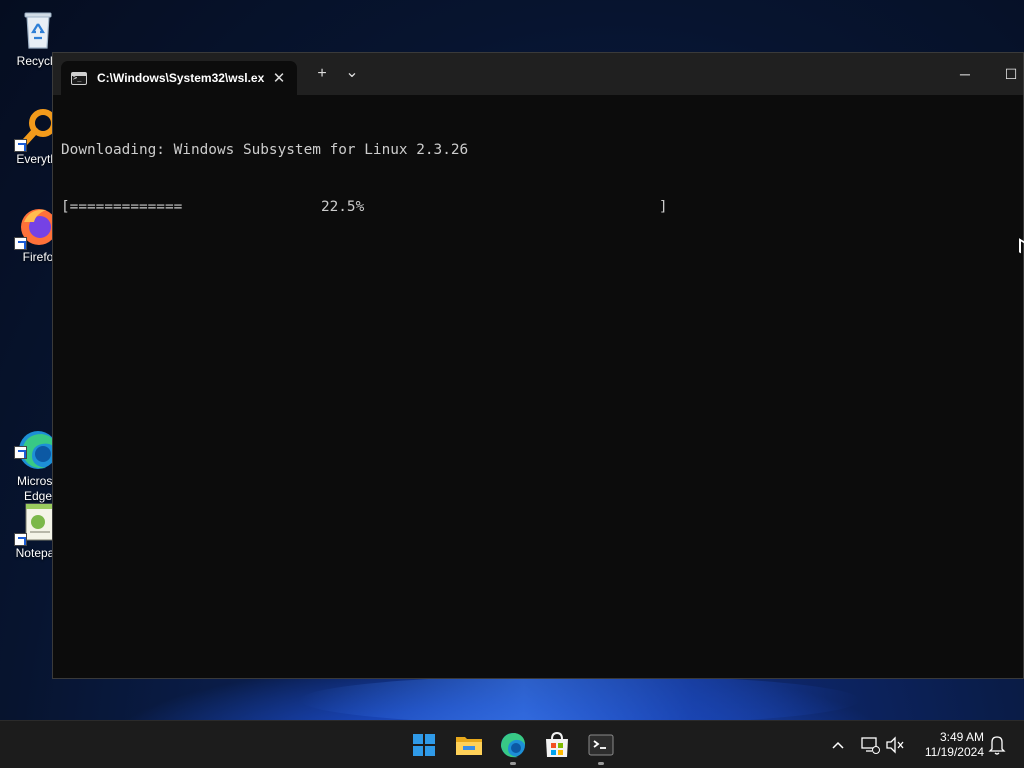  Describe the element at coordinates (342, 207) in the screenshot. I see `progress-percent: 22.5%` at that location.